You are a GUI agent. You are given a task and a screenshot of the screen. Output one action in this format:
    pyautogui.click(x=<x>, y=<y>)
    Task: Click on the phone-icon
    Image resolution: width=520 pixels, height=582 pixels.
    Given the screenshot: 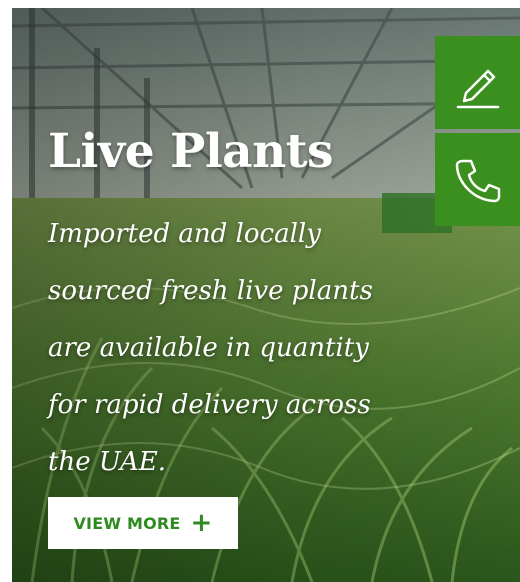 What is the action you would take?
    pyautogui.click(x=477, y=180)
    